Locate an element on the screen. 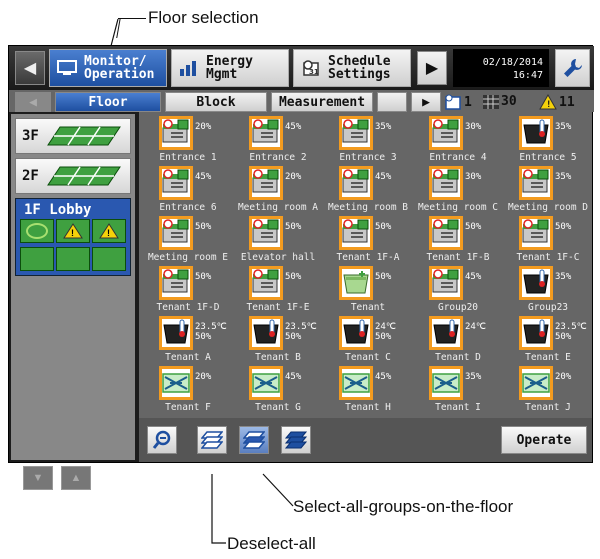 The image size is (600, 559). callout-pointer is located at coordinates (278, 490).